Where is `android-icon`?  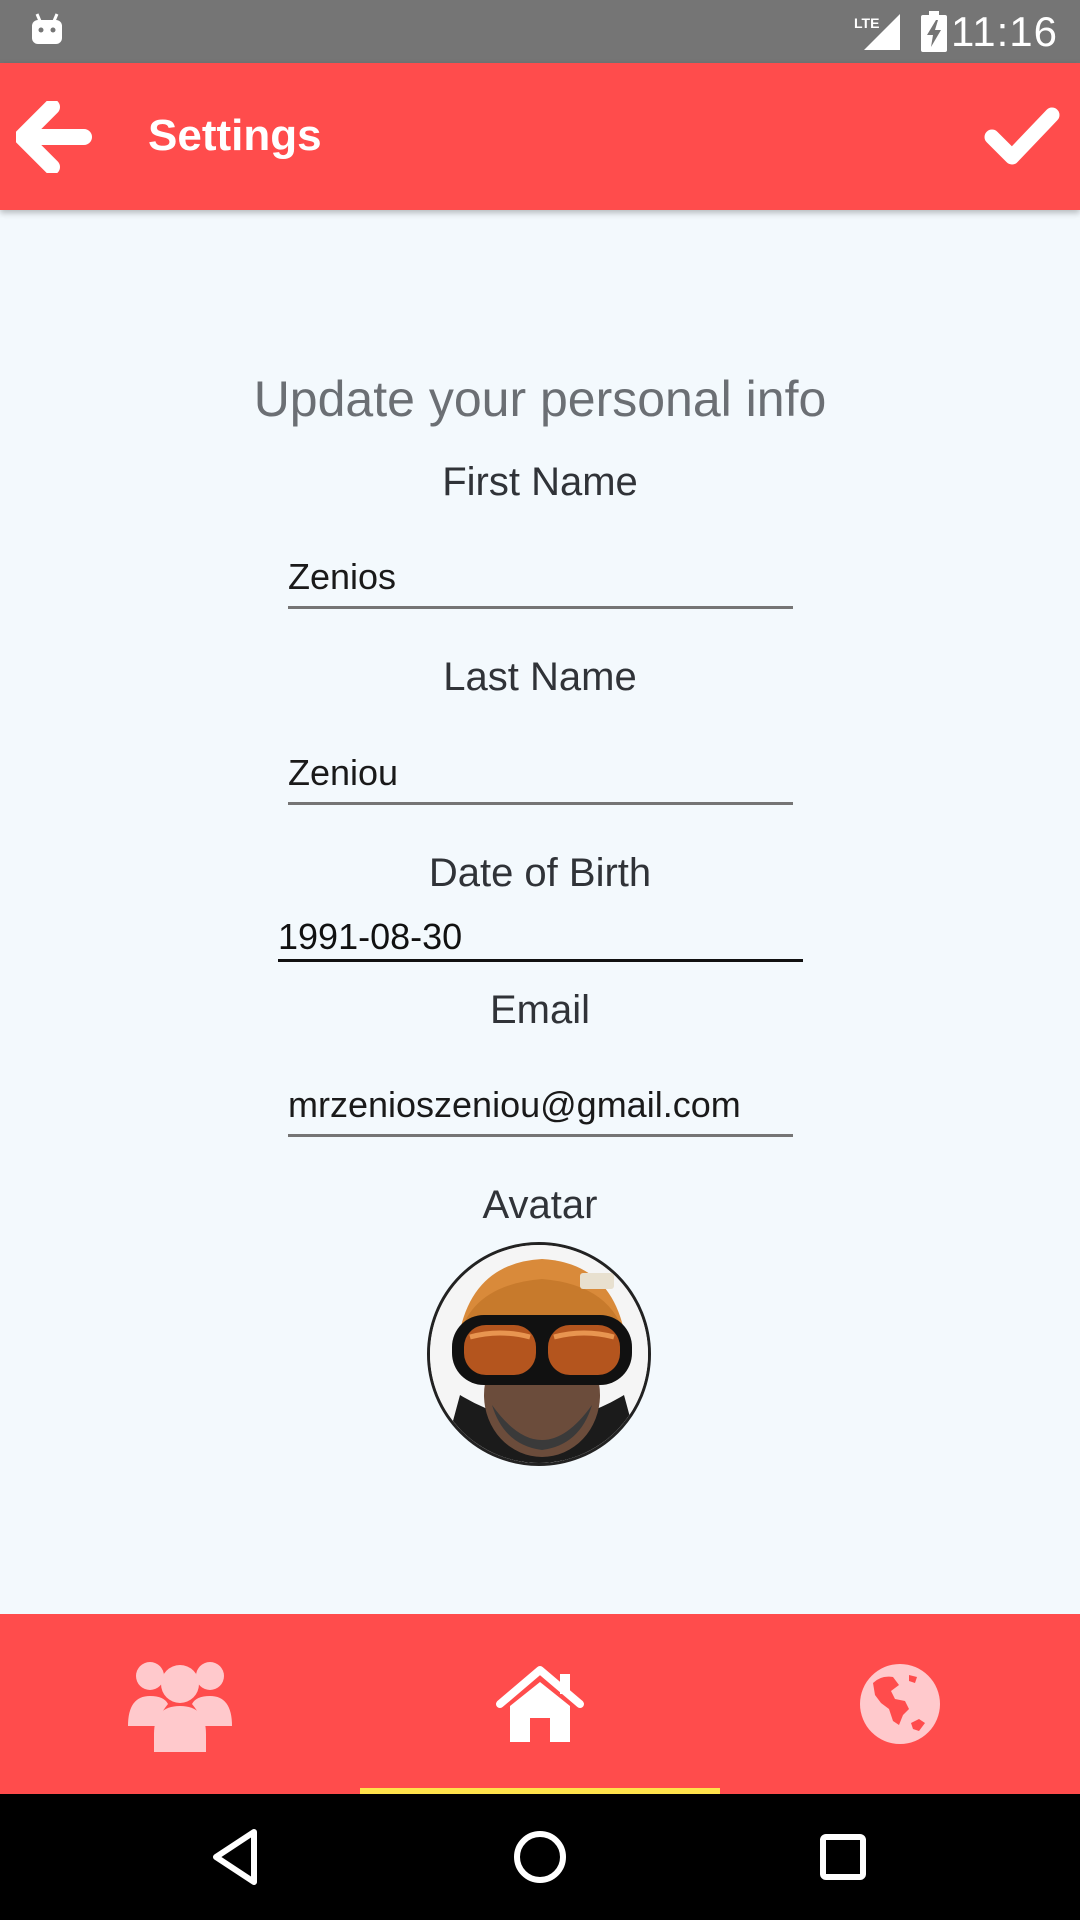
android-icon is located at coordinates (47, 28).